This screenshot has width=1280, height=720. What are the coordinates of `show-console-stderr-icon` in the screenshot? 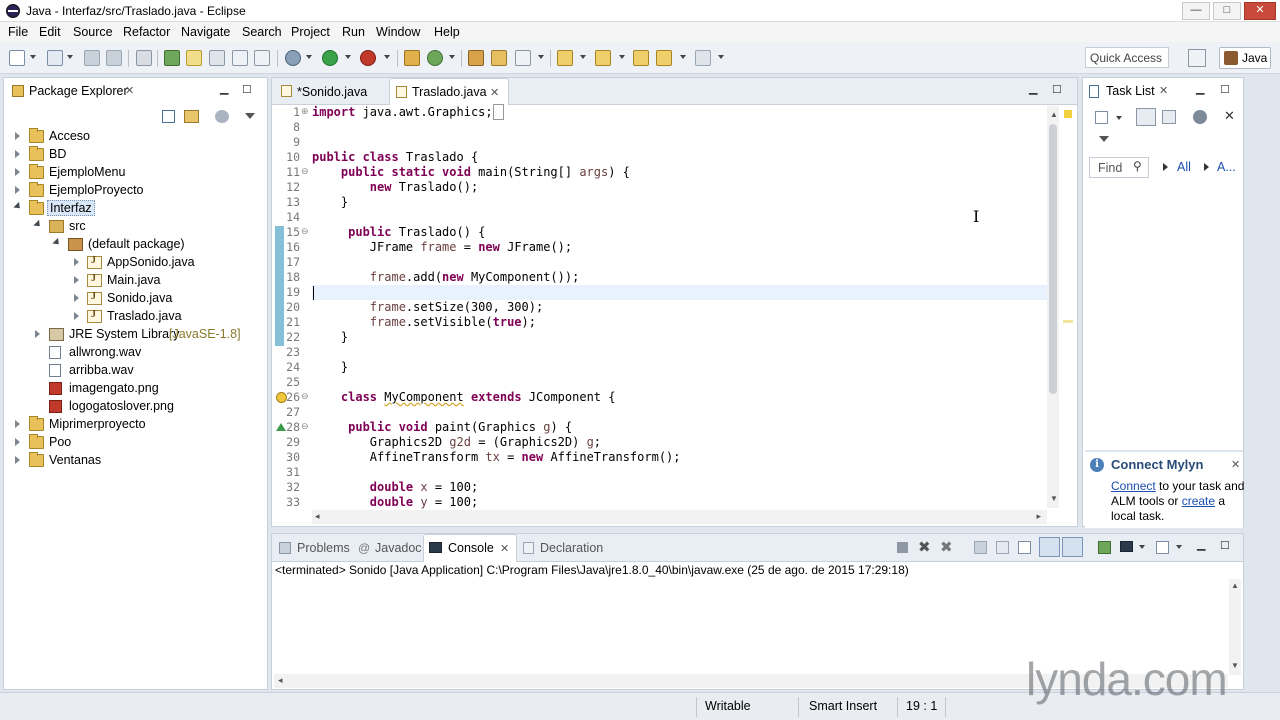 It's located at (1072, 547).